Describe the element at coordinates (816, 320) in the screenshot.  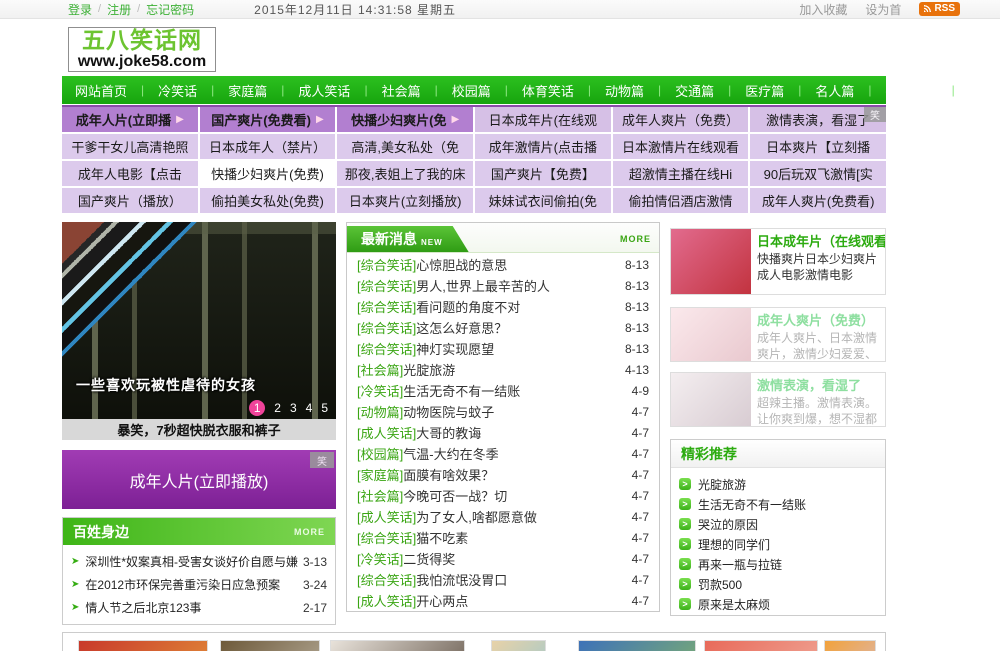
I see `card-title: 成年人爽片（免费）` at that location.